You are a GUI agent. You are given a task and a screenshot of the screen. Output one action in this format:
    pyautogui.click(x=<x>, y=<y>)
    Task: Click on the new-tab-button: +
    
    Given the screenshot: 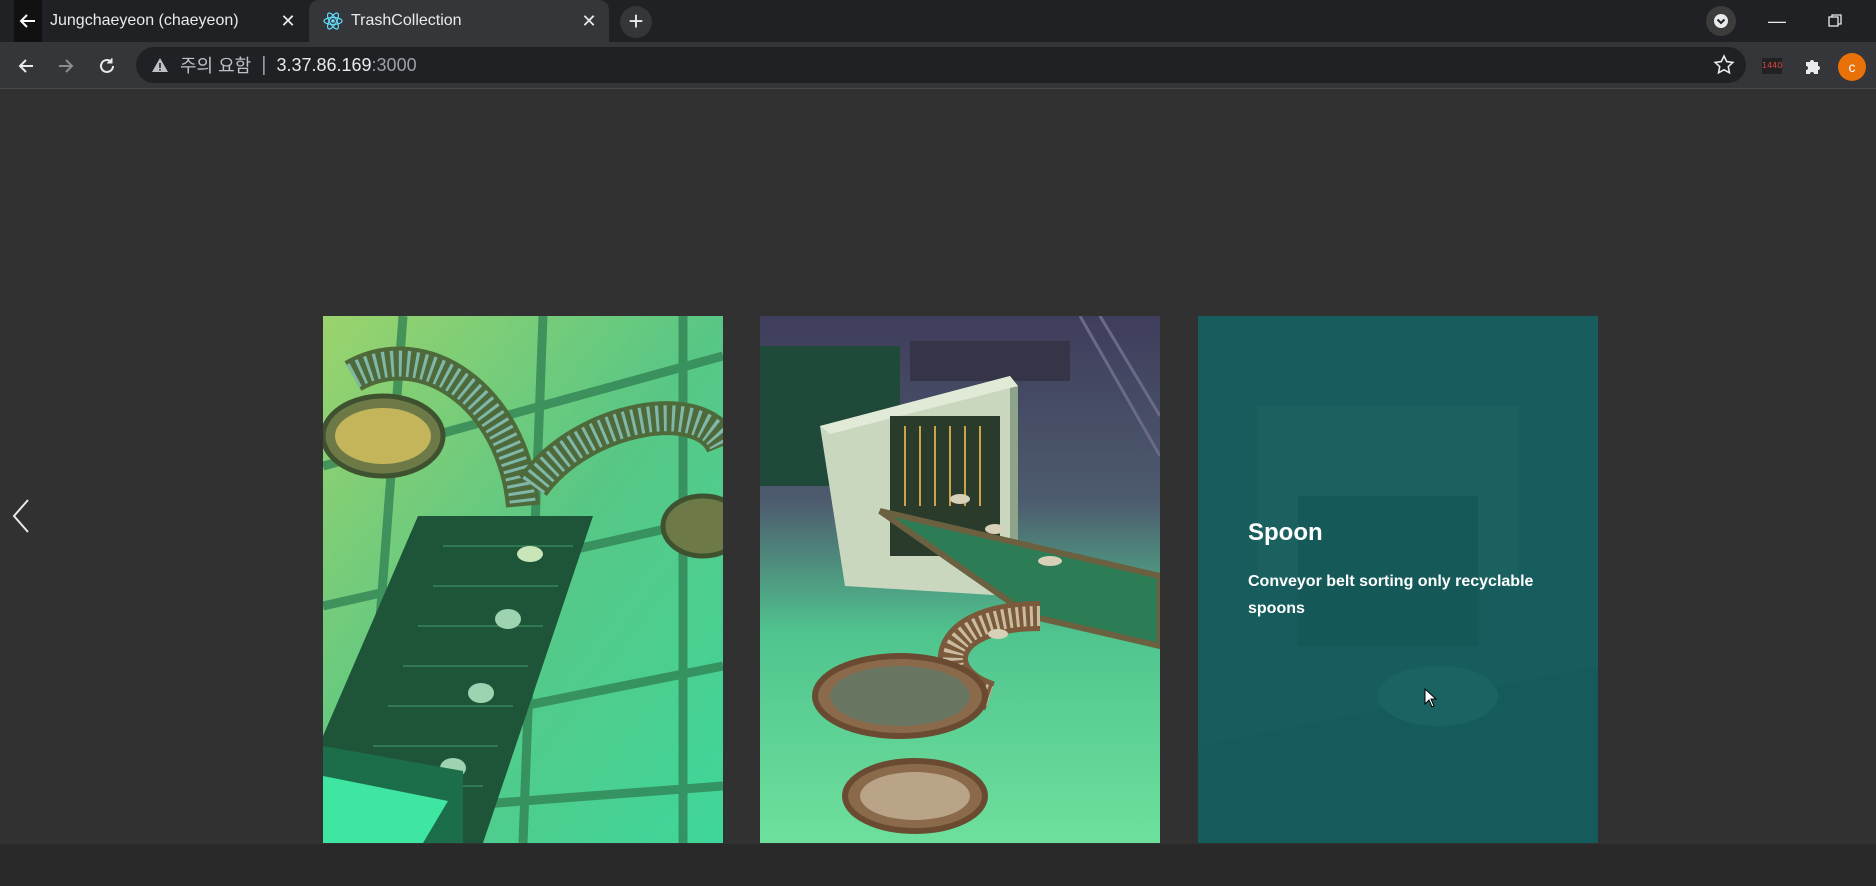 What is the action you would take?
    pyautogui.click(x=636, y=22)
    